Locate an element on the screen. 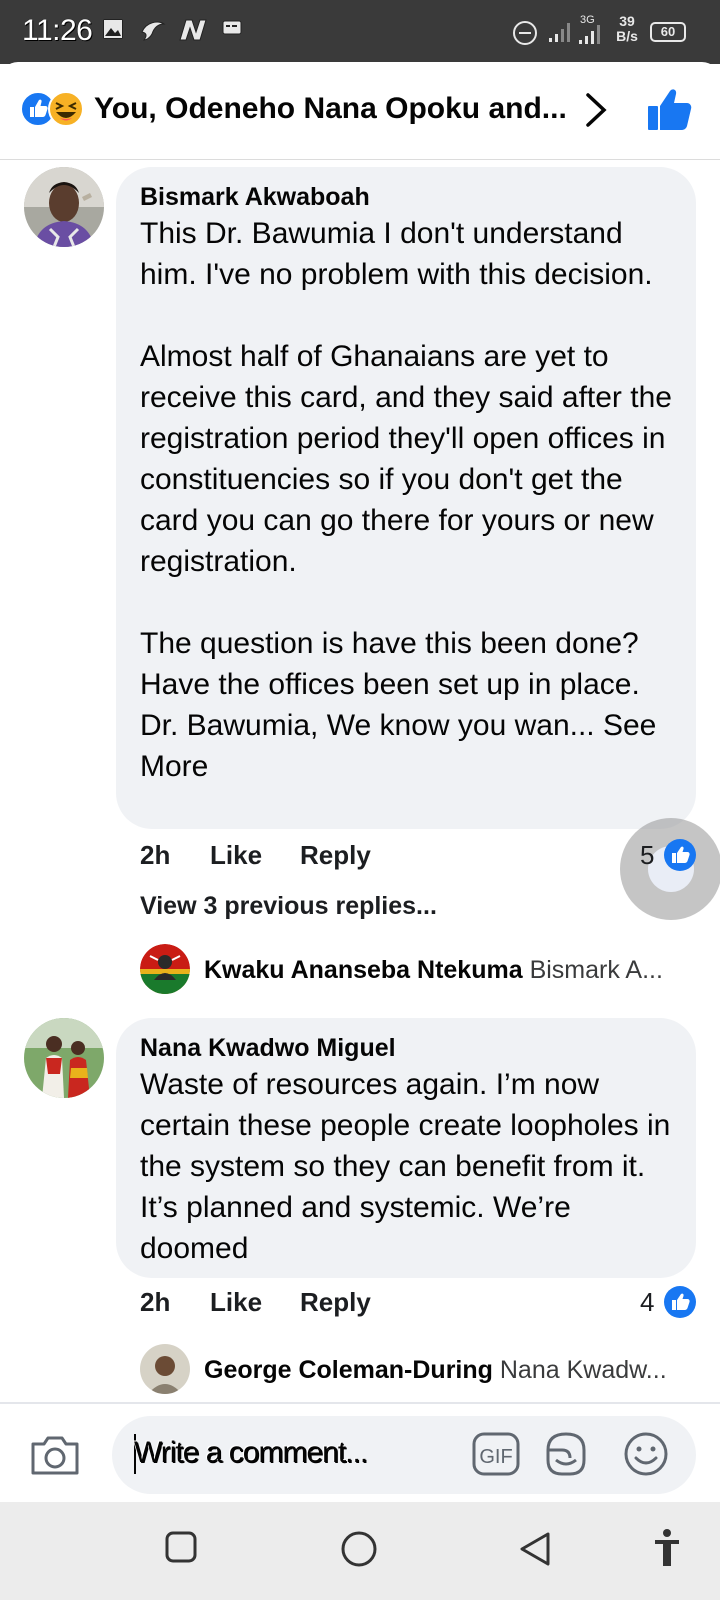  camera-icon is located at coordinates (55, 1455).